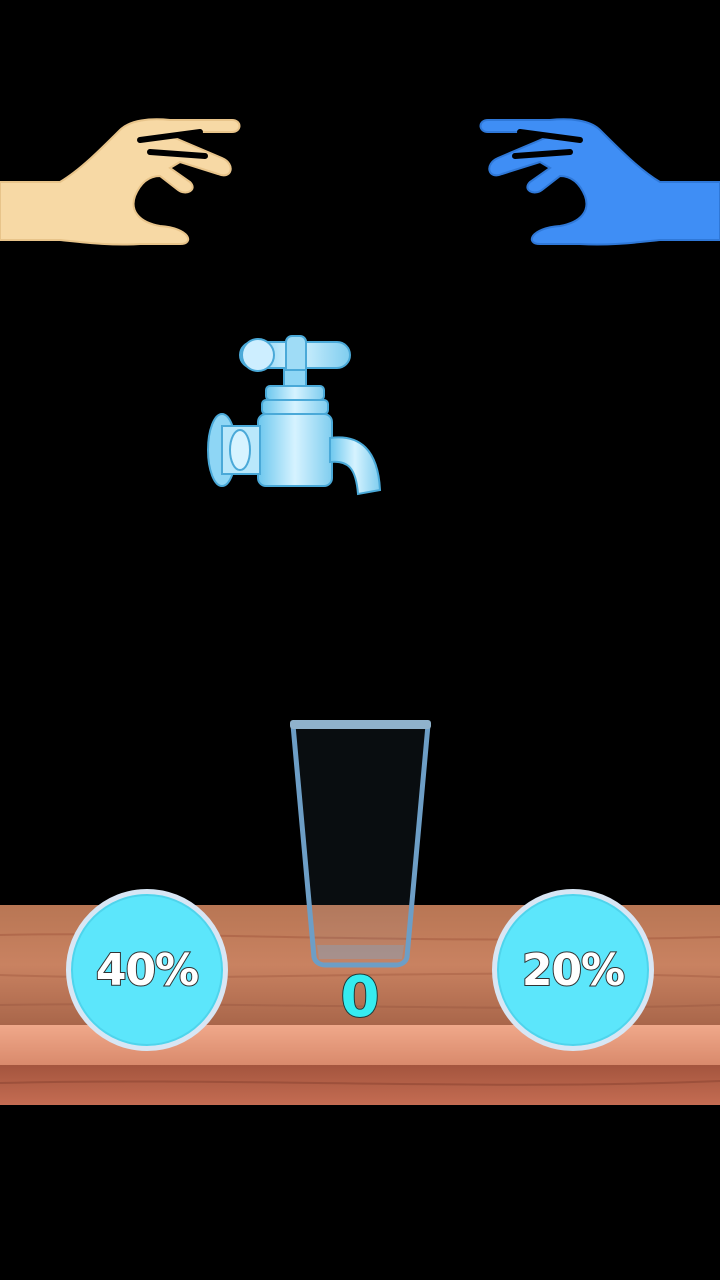 This screenshot has height=1280, width=720. I want to click on left-percentage-label: 40%, so click(147, 970).